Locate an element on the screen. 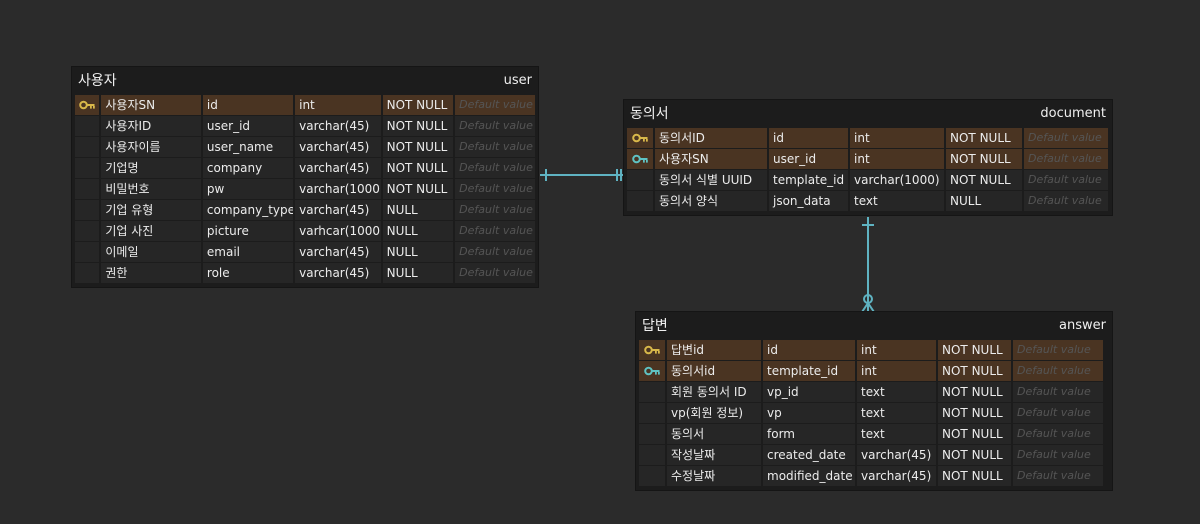  column-logical-name: 회원 동의서 ID is located at coordinates (714, 392).